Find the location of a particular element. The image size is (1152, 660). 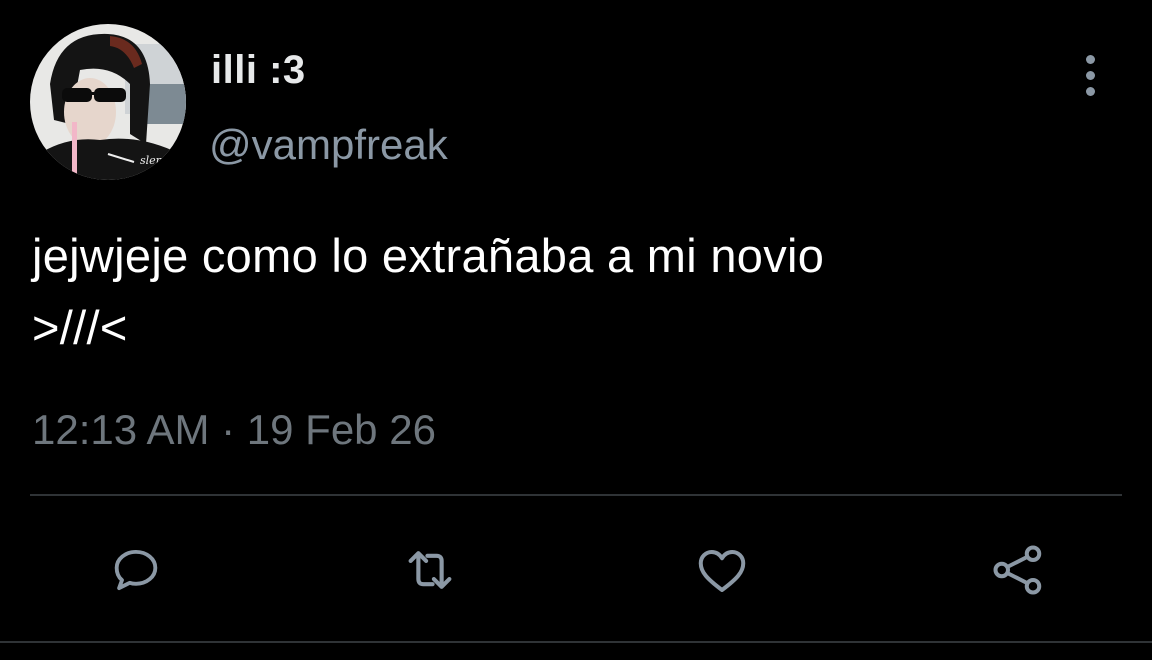

retweet-button is located at coordinates (430, 570).